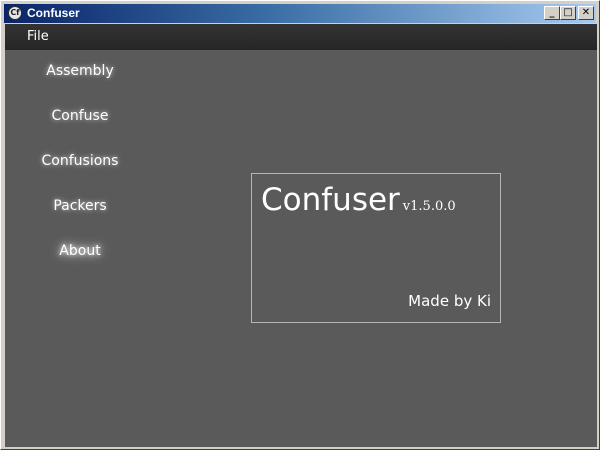  What do you see at coordinates (80, 206) in the screenshot?
I see `nav-item-packers: Packers` at bounding box center [80, 206].